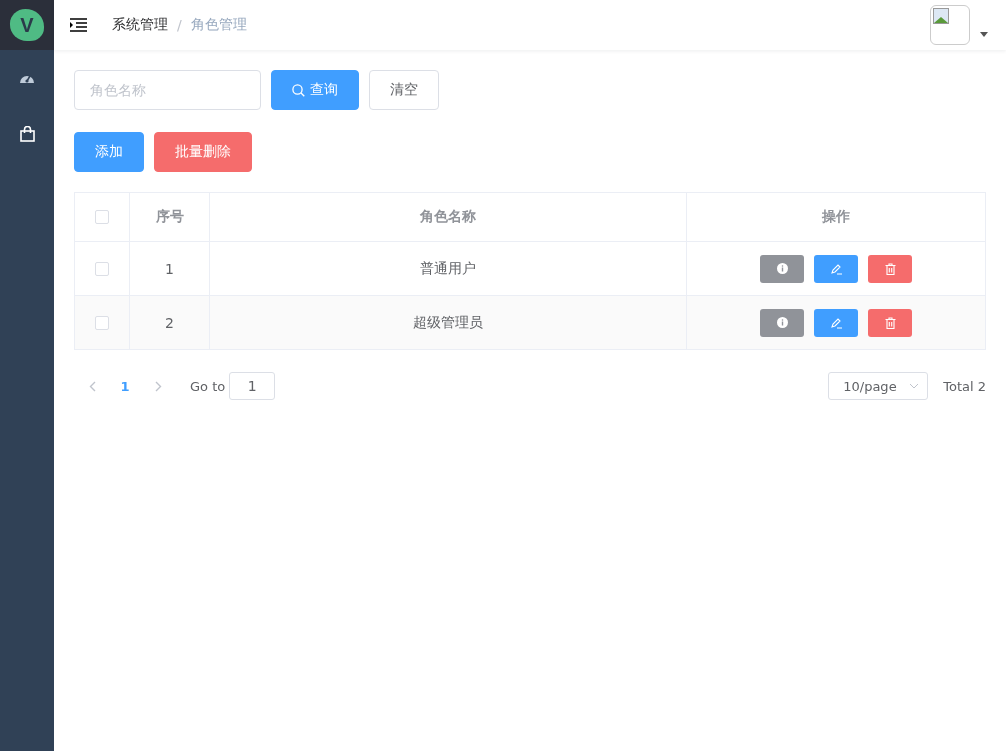 This screenshot has width=1006, height=751. Describe the element at coordinates (964, 386) in the screenshot. I see `total-count: Total 2` at that location.